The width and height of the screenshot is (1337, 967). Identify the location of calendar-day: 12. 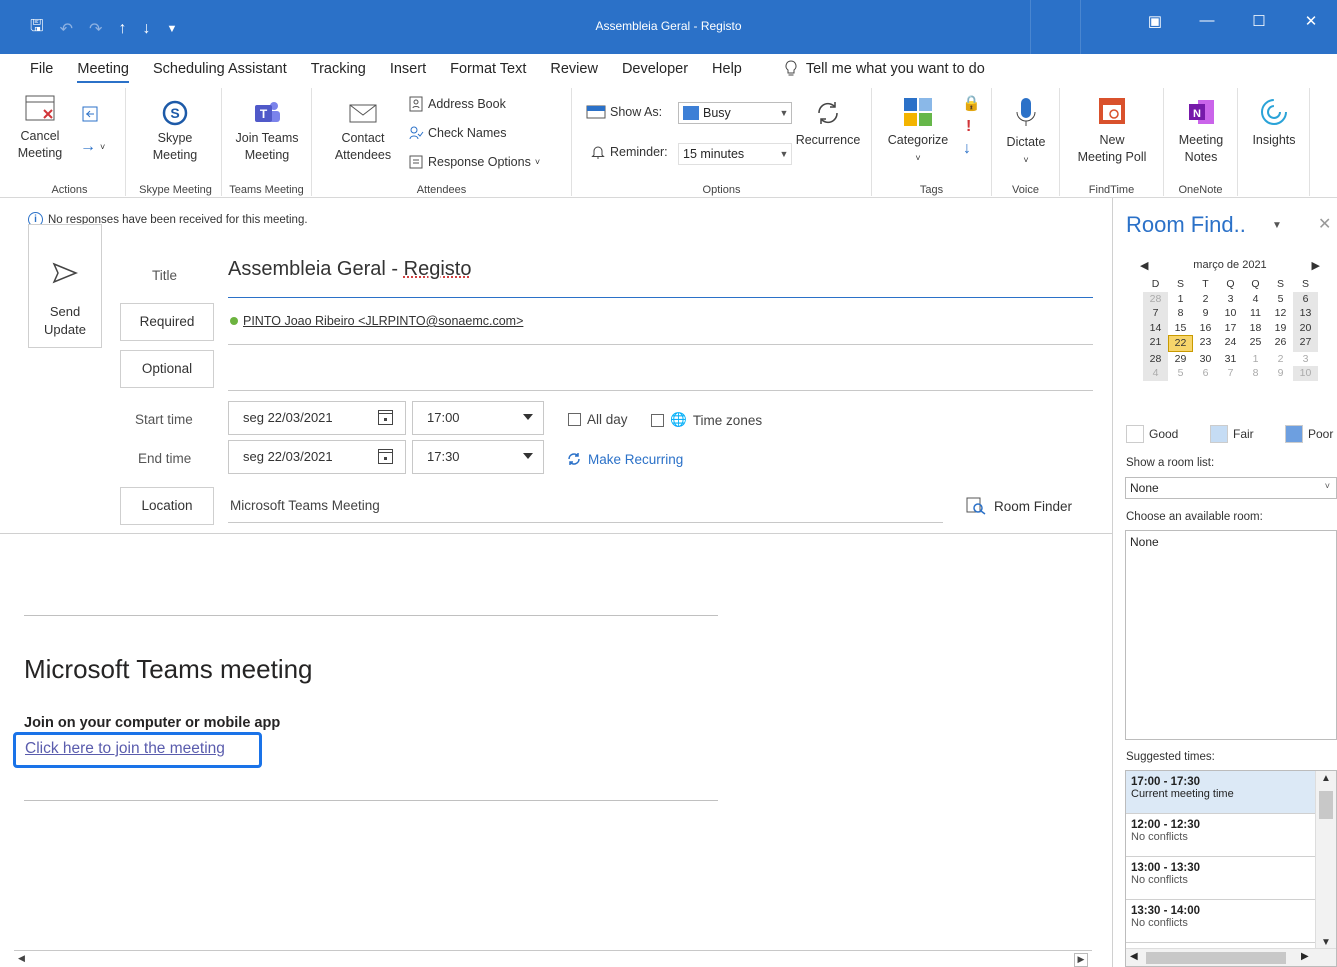
(1280, 313).